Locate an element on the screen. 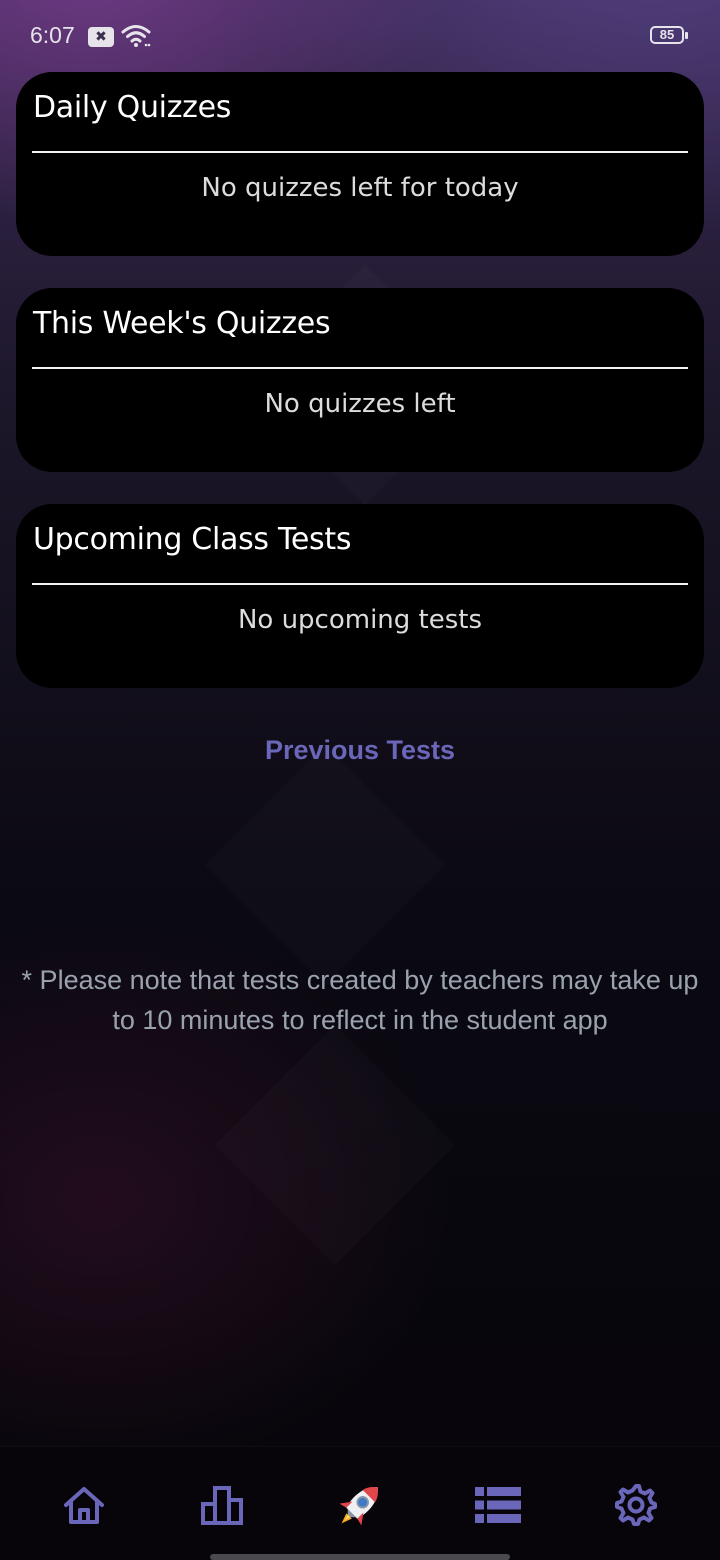  battery-icon: 85 is located at coordinates (669, 35).